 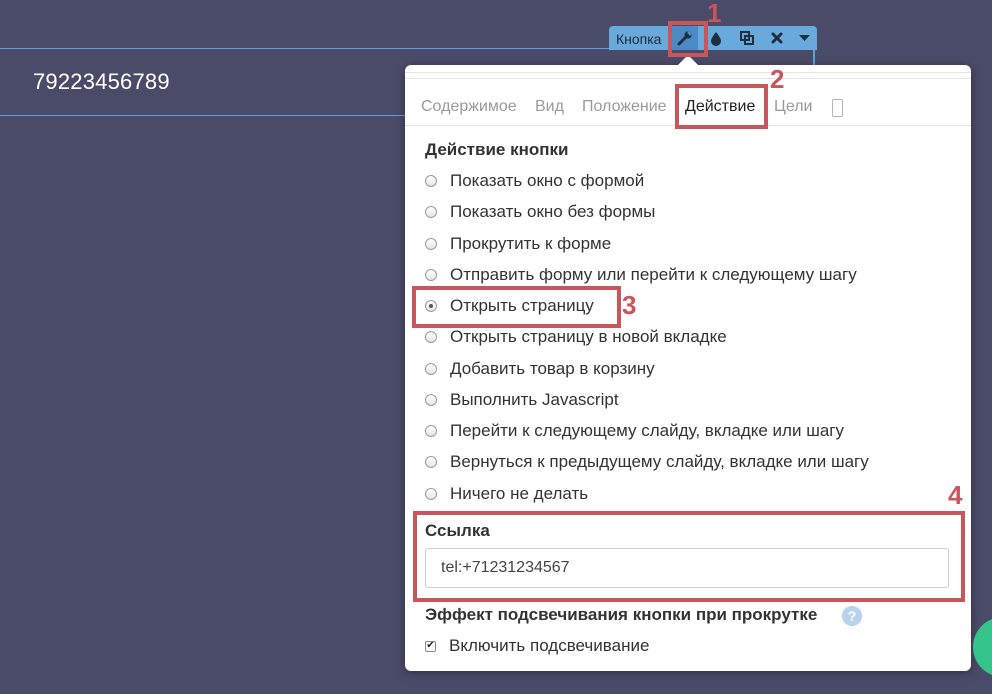 I want to click on copy-icon, so click(x=747, y=38).